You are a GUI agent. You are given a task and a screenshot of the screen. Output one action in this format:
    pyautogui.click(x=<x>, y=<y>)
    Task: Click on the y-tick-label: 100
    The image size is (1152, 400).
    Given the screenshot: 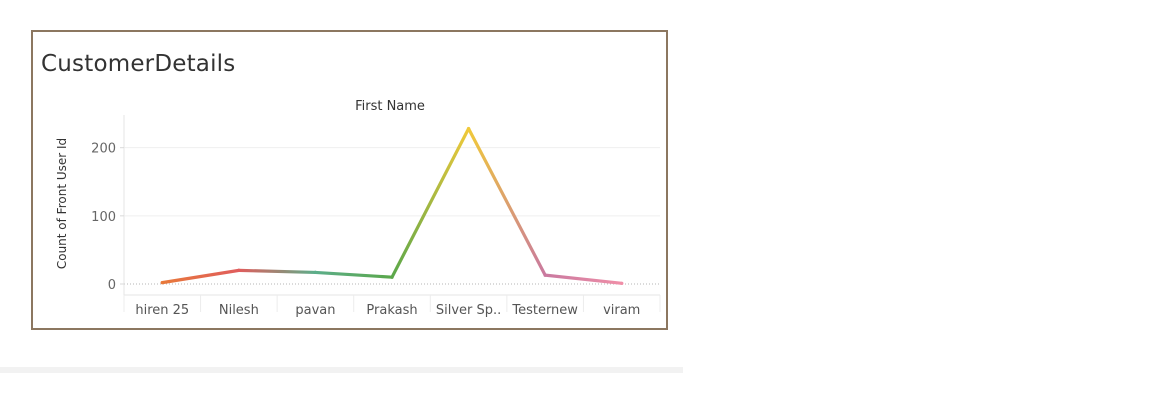 What is the action you would take?
    pyautogui.click(x=103, y=217)
    